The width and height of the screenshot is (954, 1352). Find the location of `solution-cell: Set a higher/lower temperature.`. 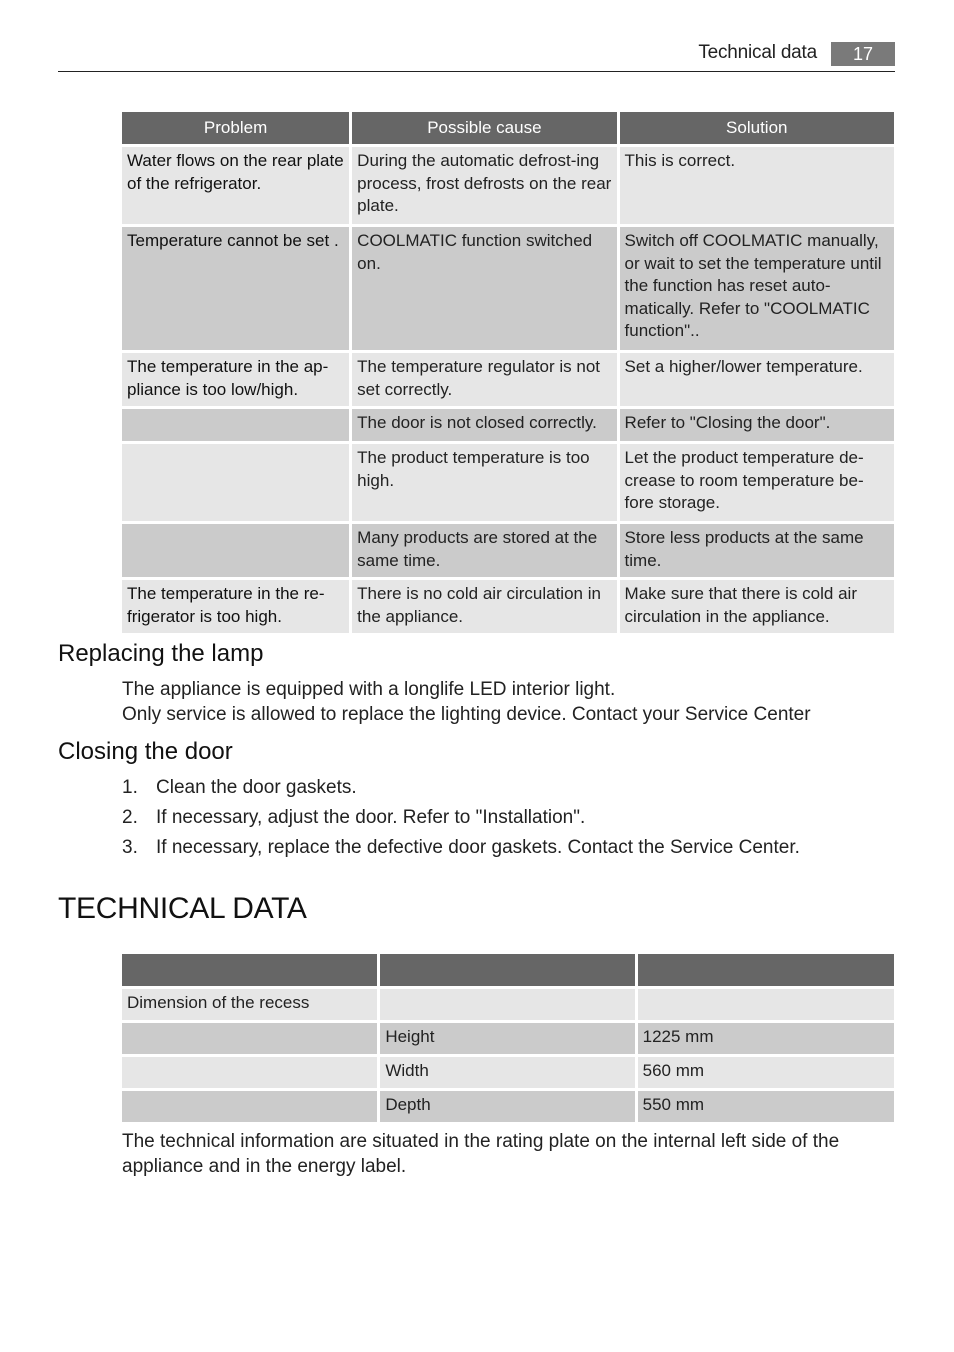

solution-cell: Set a higher/lower temperature. is located at coordinates (756, 379).